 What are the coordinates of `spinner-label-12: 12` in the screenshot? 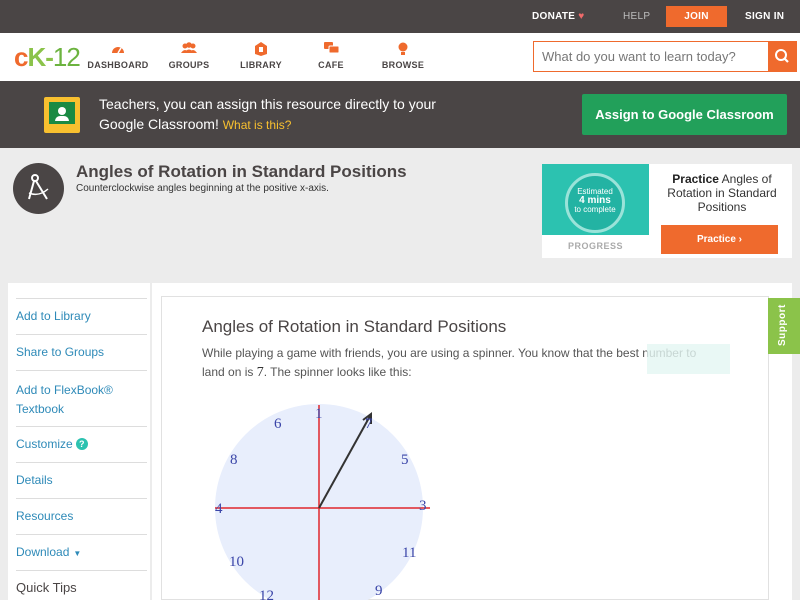 It's located at (266, 594).